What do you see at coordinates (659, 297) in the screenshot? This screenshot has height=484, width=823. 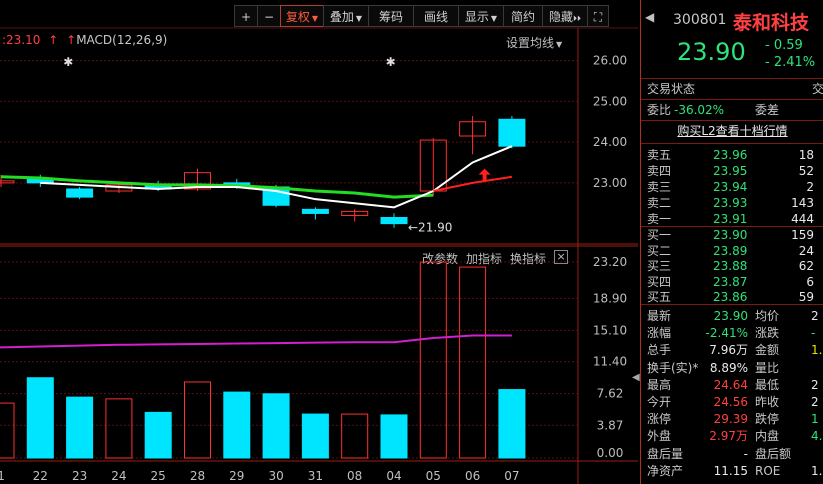 I see `buy-level-label: 买五` at bounding box center [659, 297].